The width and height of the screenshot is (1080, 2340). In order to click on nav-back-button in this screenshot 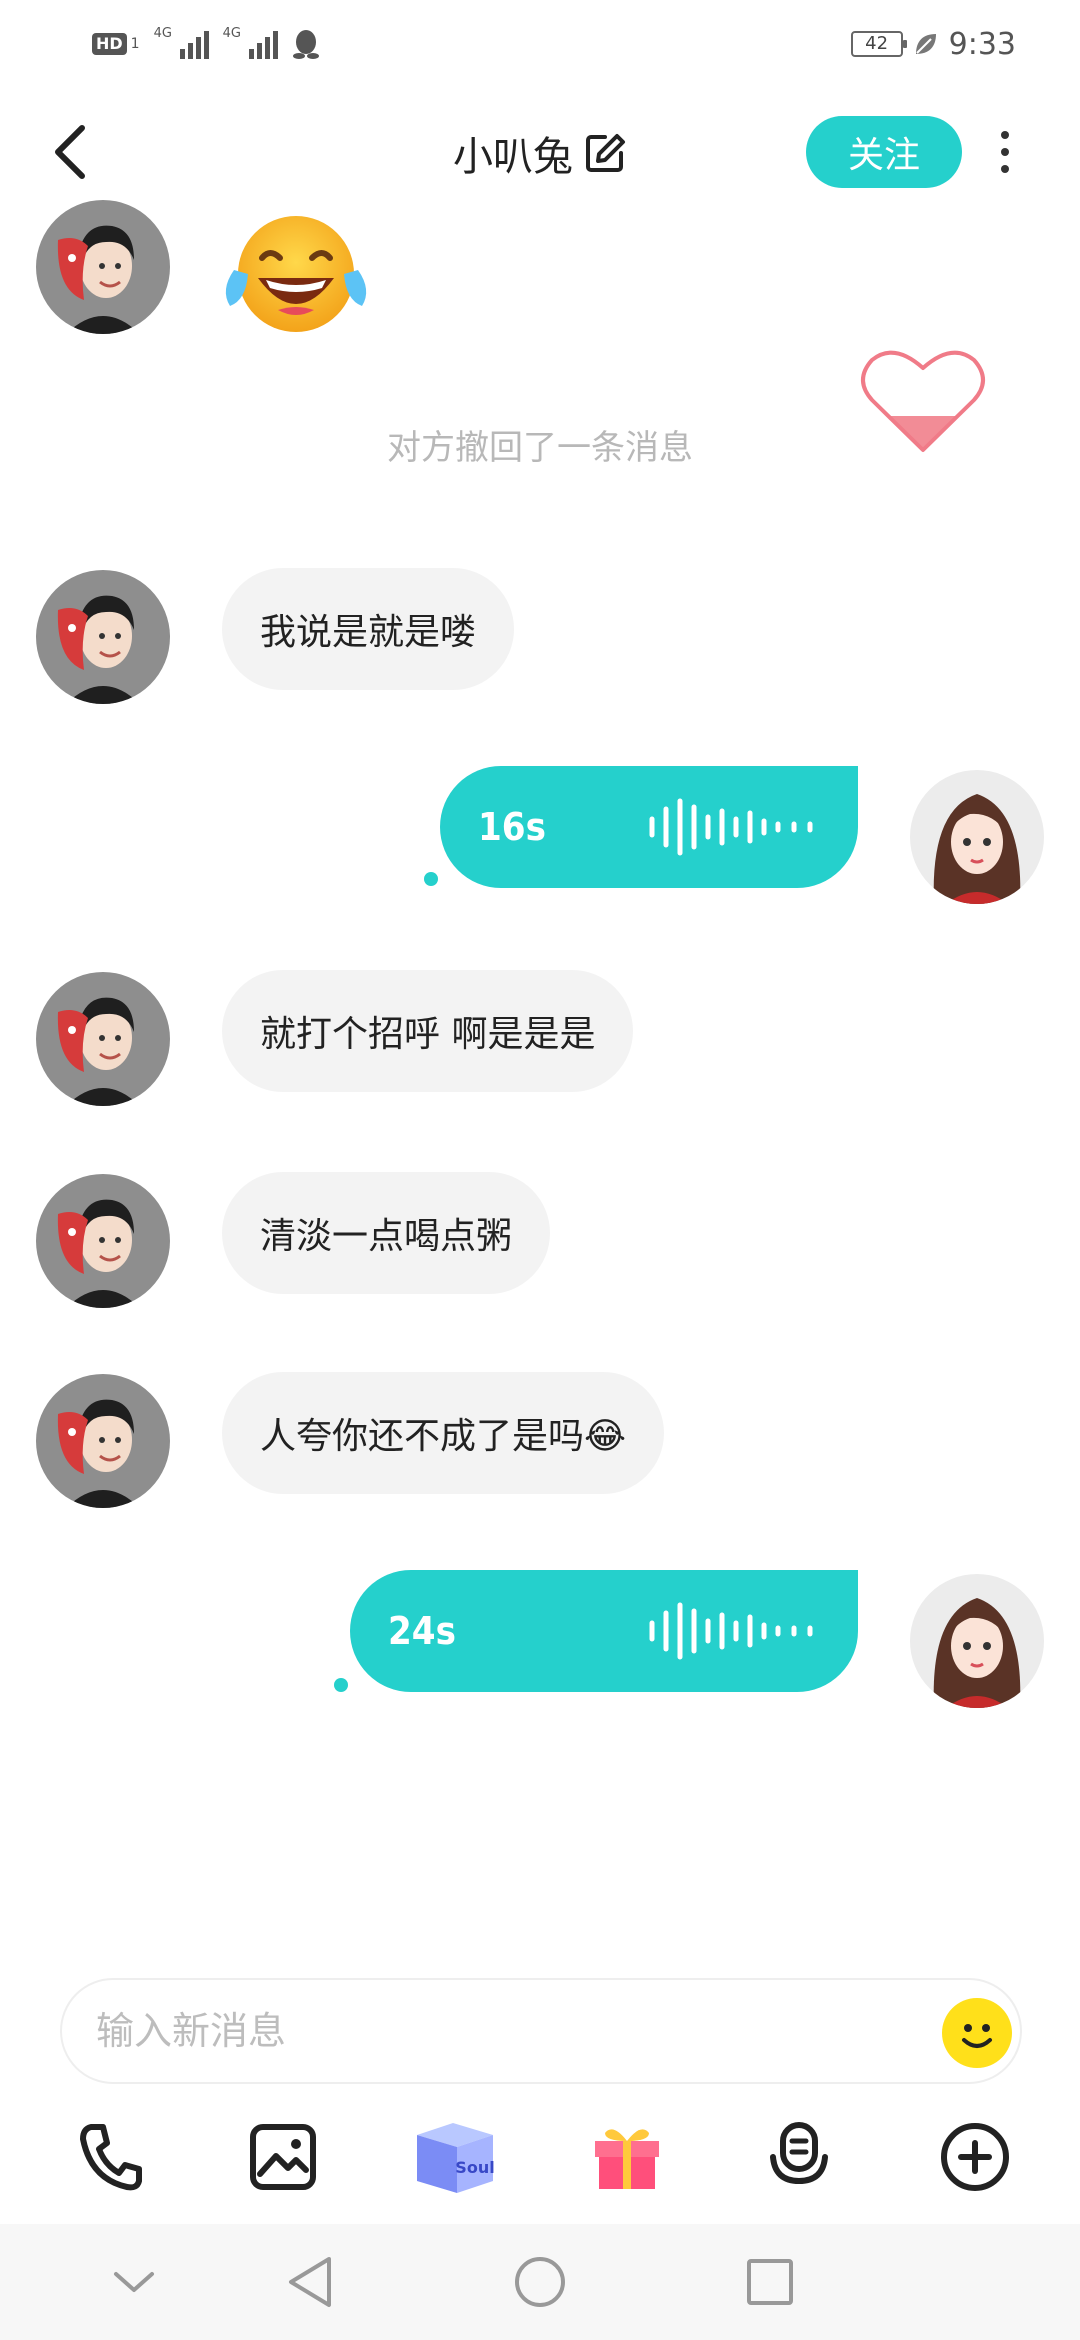, I will do `click(310, 2282)`.